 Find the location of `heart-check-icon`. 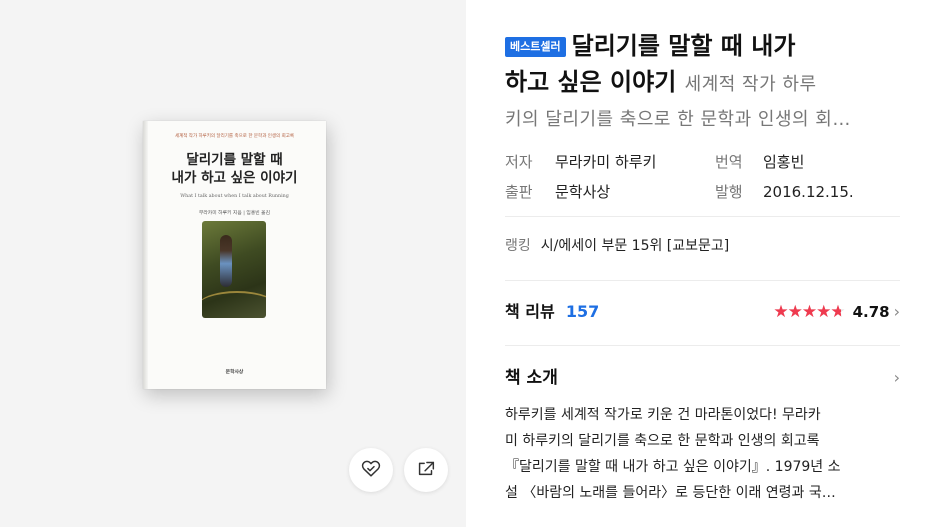

heart-check-icon is located at coordinates (371, 470).